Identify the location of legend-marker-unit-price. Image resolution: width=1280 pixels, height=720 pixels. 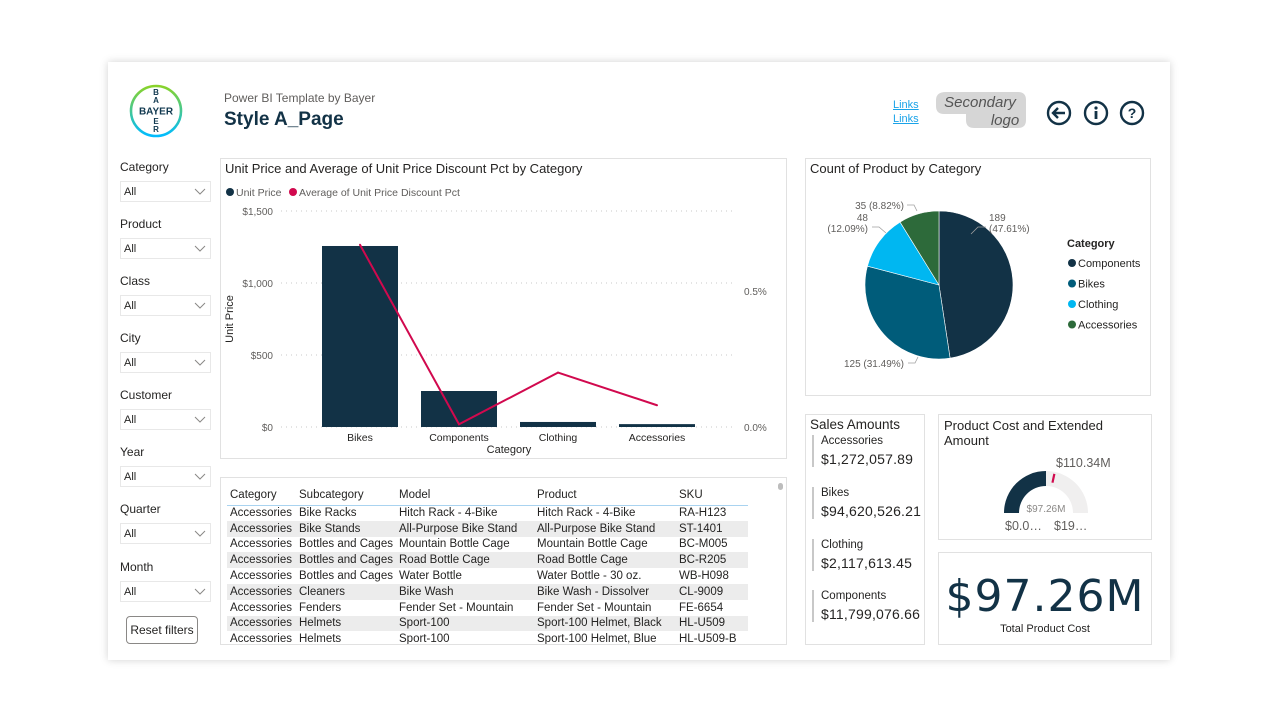
(230, 192).